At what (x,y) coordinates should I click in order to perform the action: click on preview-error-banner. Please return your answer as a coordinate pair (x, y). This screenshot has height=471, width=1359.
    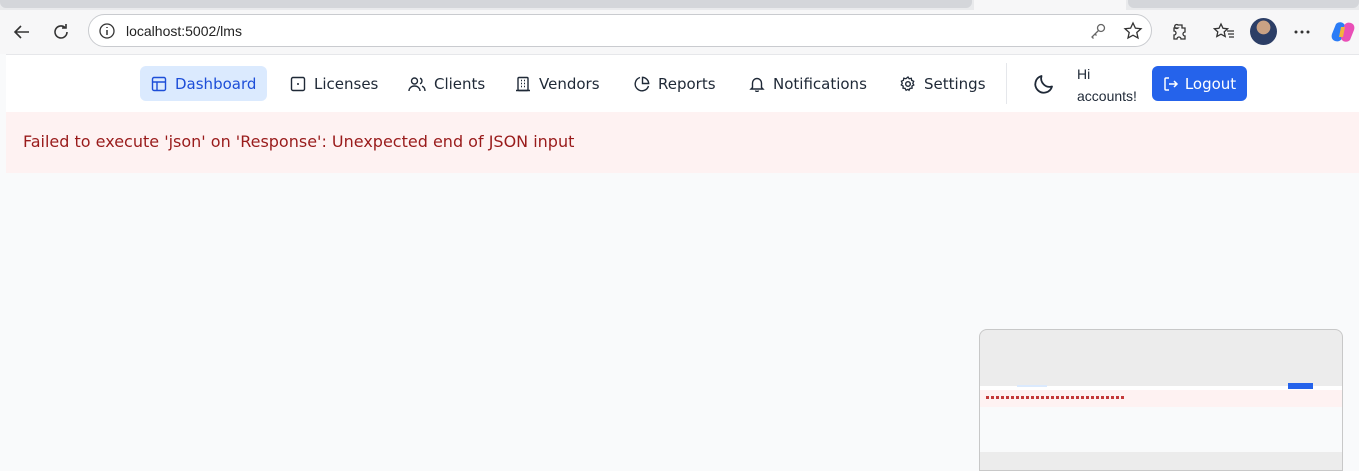
    Looking at the image, I should click on (1161, 398).